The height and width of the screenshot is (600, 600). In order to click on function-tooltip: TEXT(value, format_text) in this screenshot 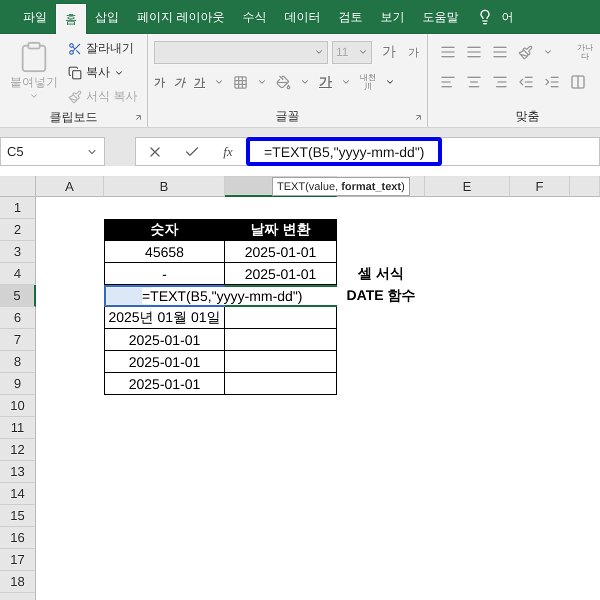, I will do `click(341, 186)`.